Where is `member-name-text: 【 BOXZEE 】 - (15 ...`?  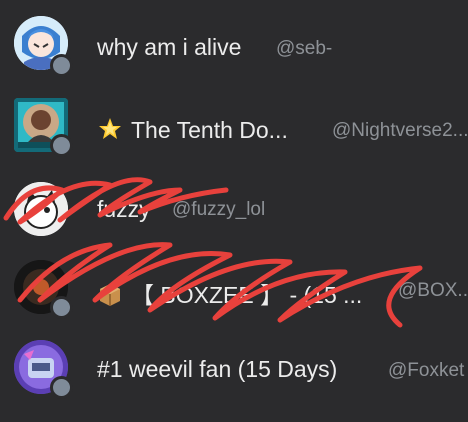 member-name-text: 【 BOXZEE 】 - (15 ... is located at coordinates (247, 295).